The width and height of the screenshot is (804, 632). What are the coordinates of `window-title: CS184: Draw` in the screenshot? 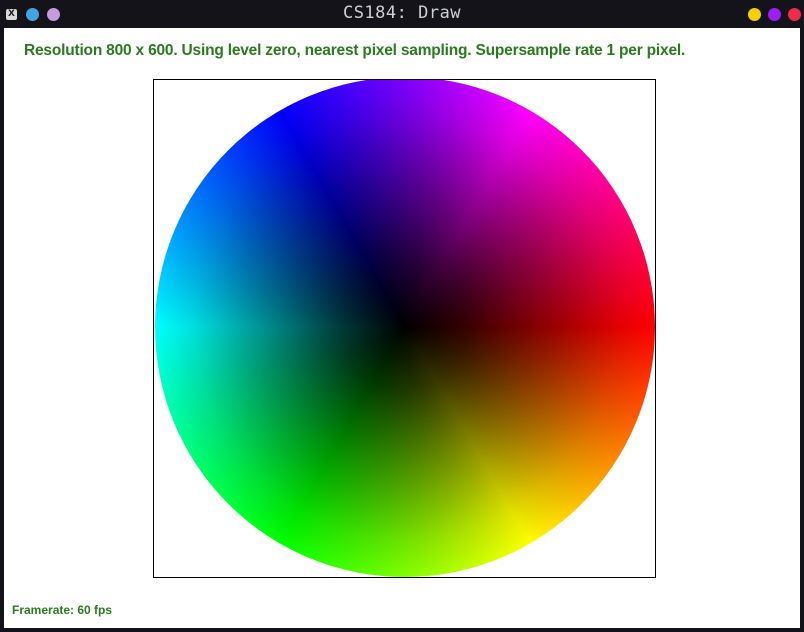 It's located at (402, 13).